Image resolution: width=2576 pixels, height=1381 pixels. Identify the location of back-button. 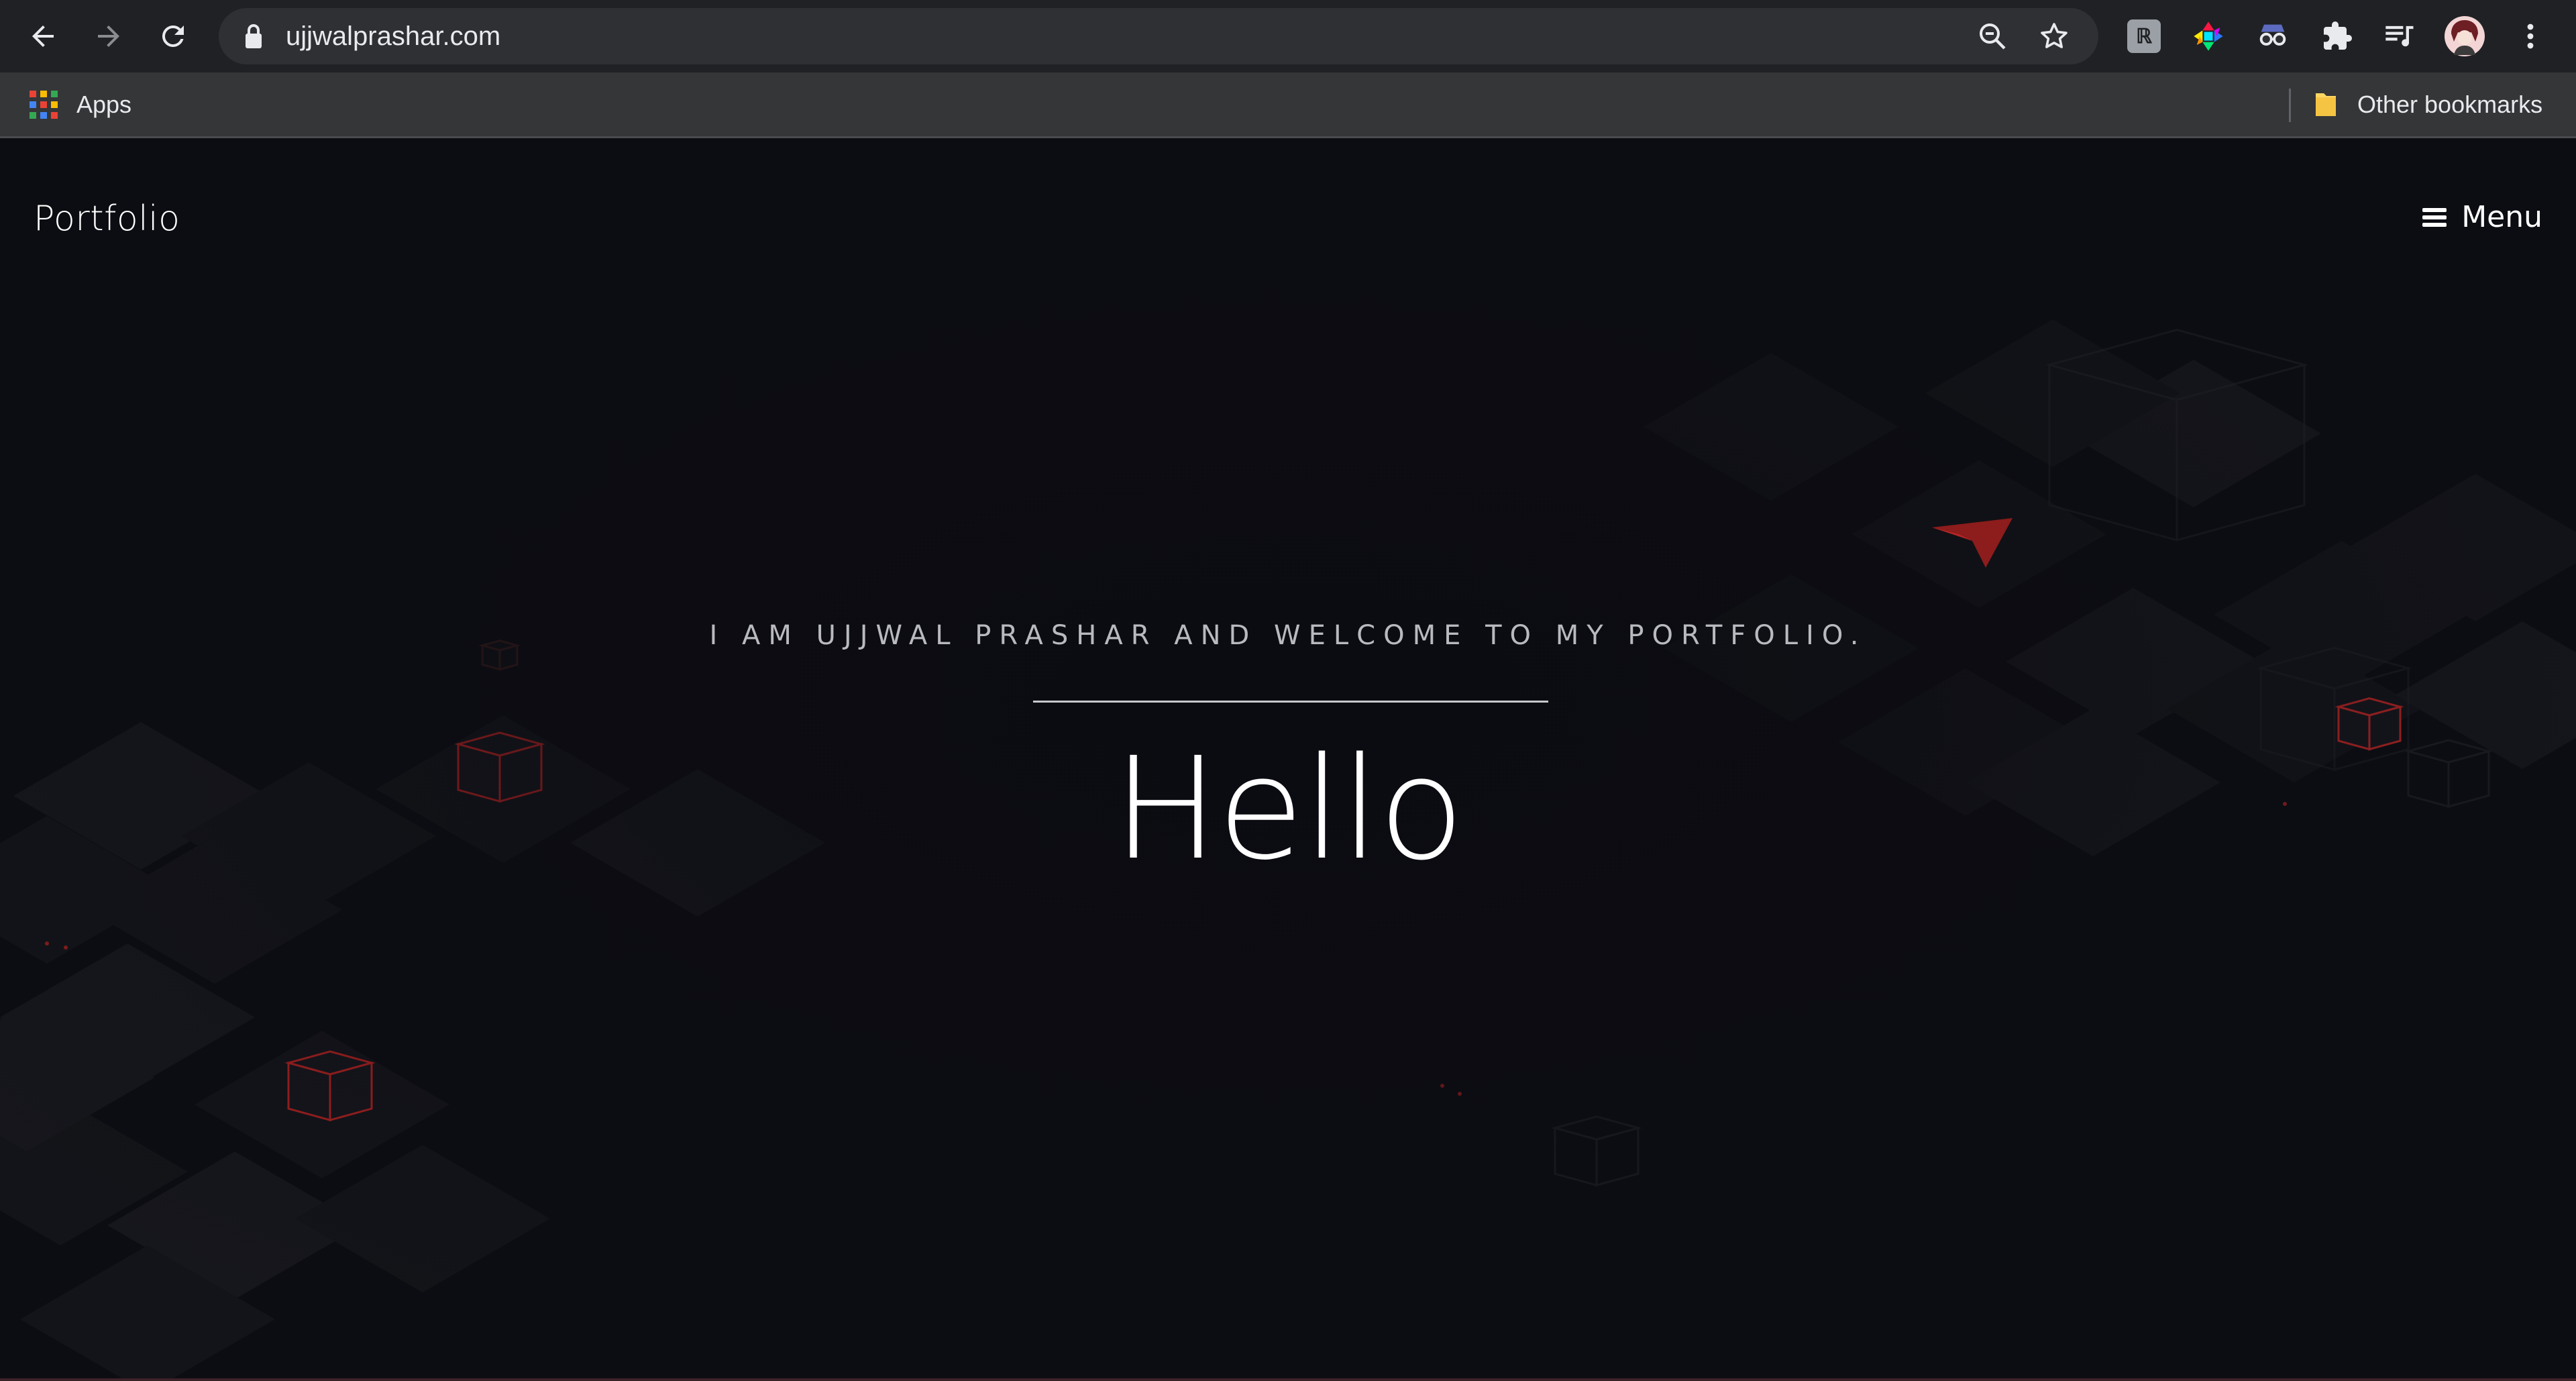
(43, 36).